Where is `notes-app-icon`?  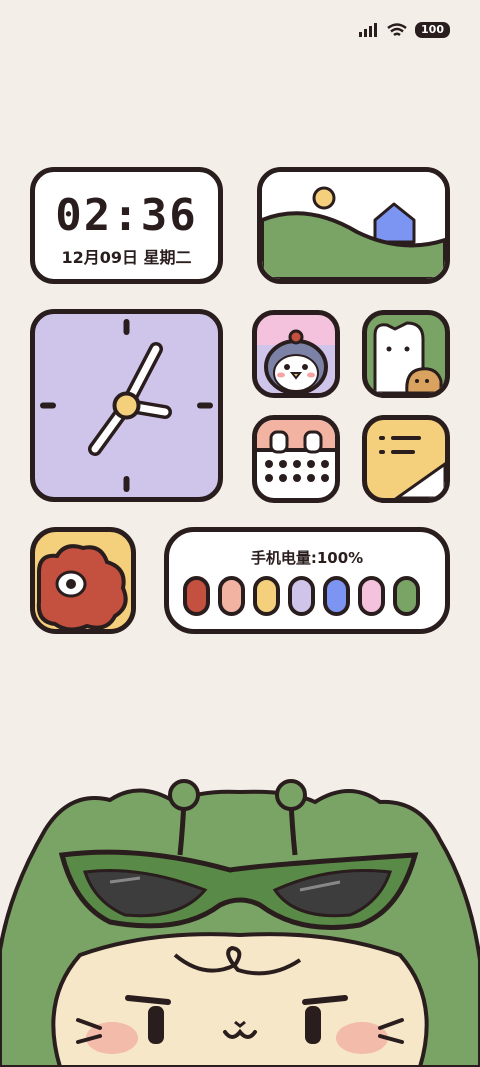
notes-app-icon is located at coordinates (406, 459).